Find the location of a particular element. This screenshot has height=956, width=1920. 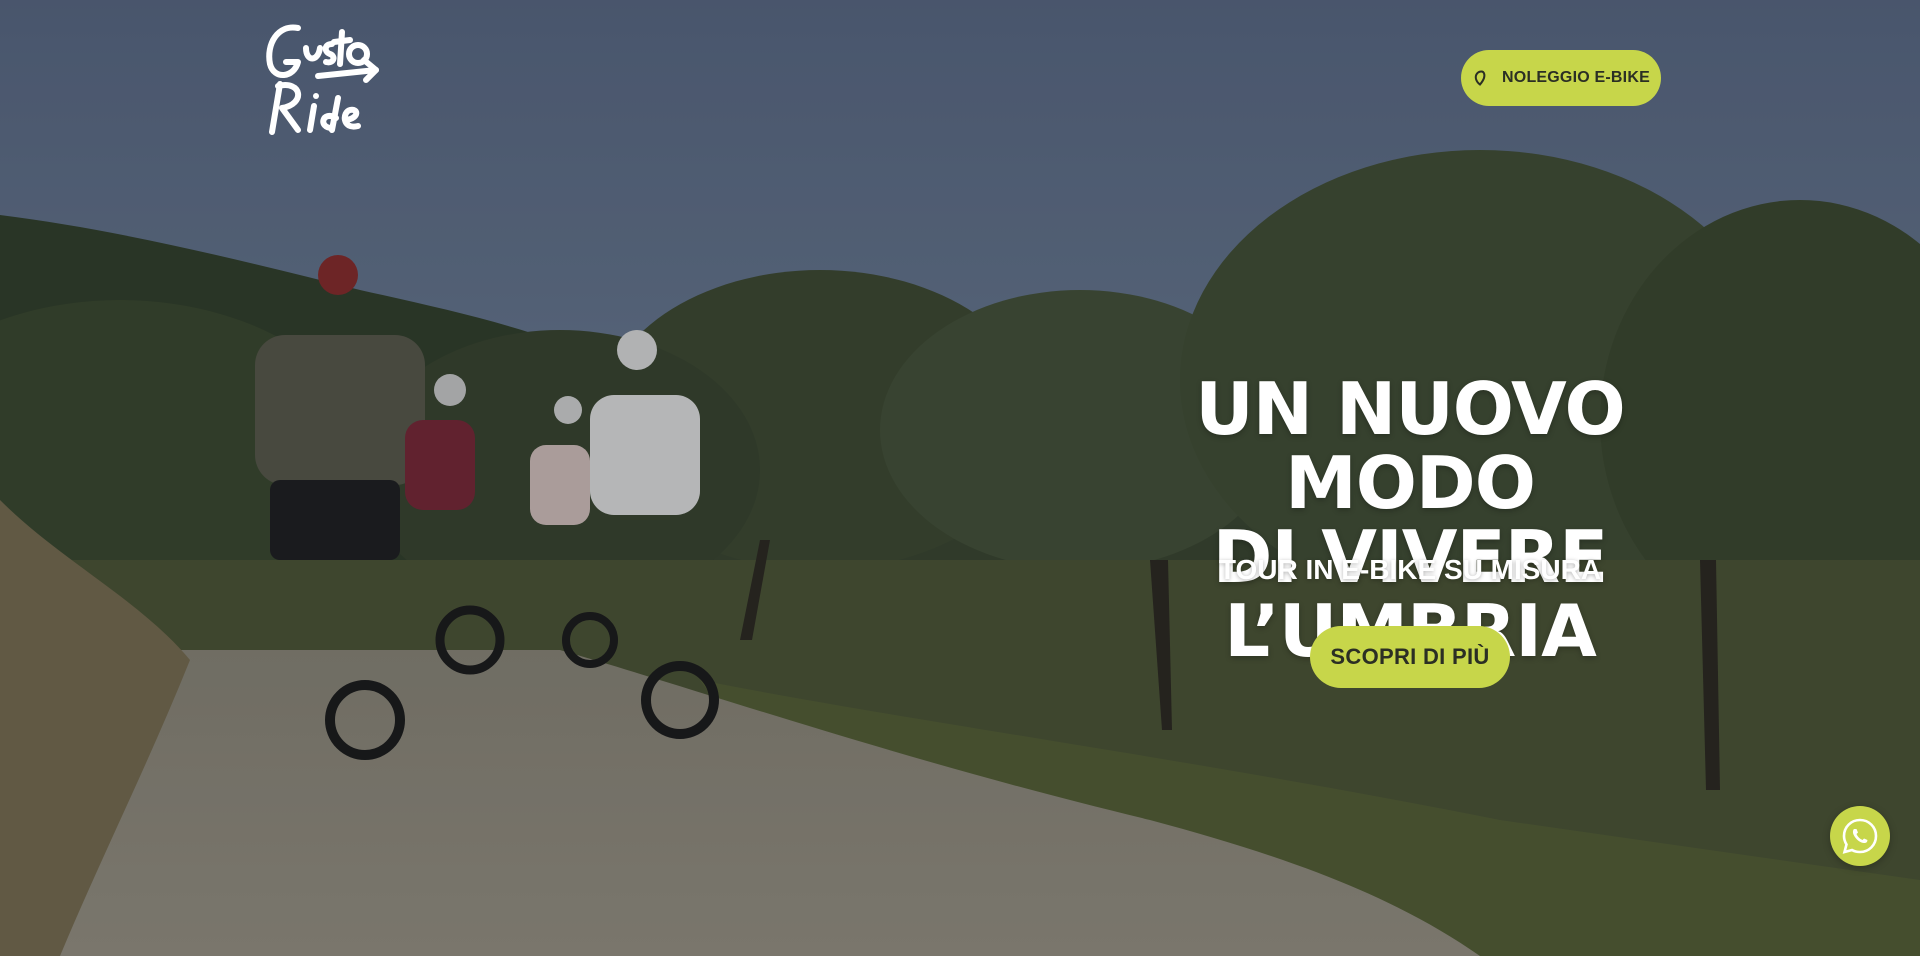

whatsapp-chat-button is located at coordinates (1860, 836).